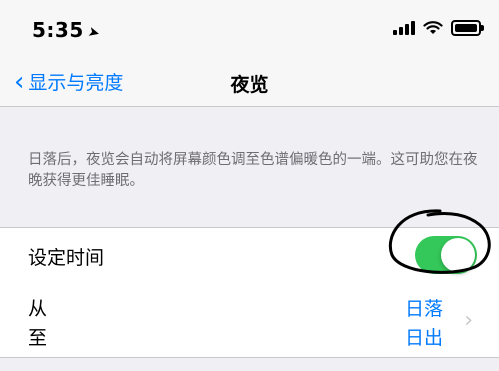  Describe the element at coordinates (58, 30) in the screenshot. I see `status-time-text: 5:35` at that location.